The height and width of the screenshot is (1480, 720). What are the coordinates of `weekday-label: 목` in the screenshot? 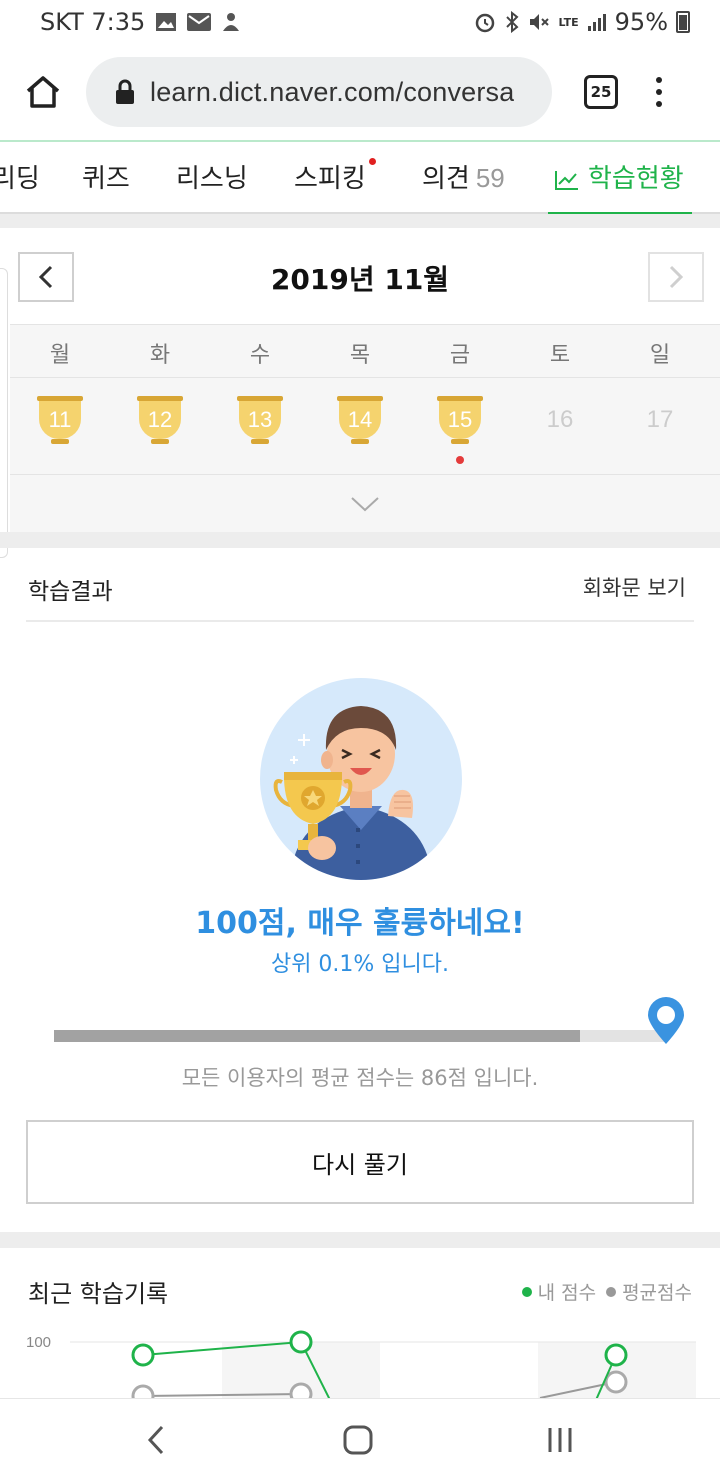 It's located at (360, 355).